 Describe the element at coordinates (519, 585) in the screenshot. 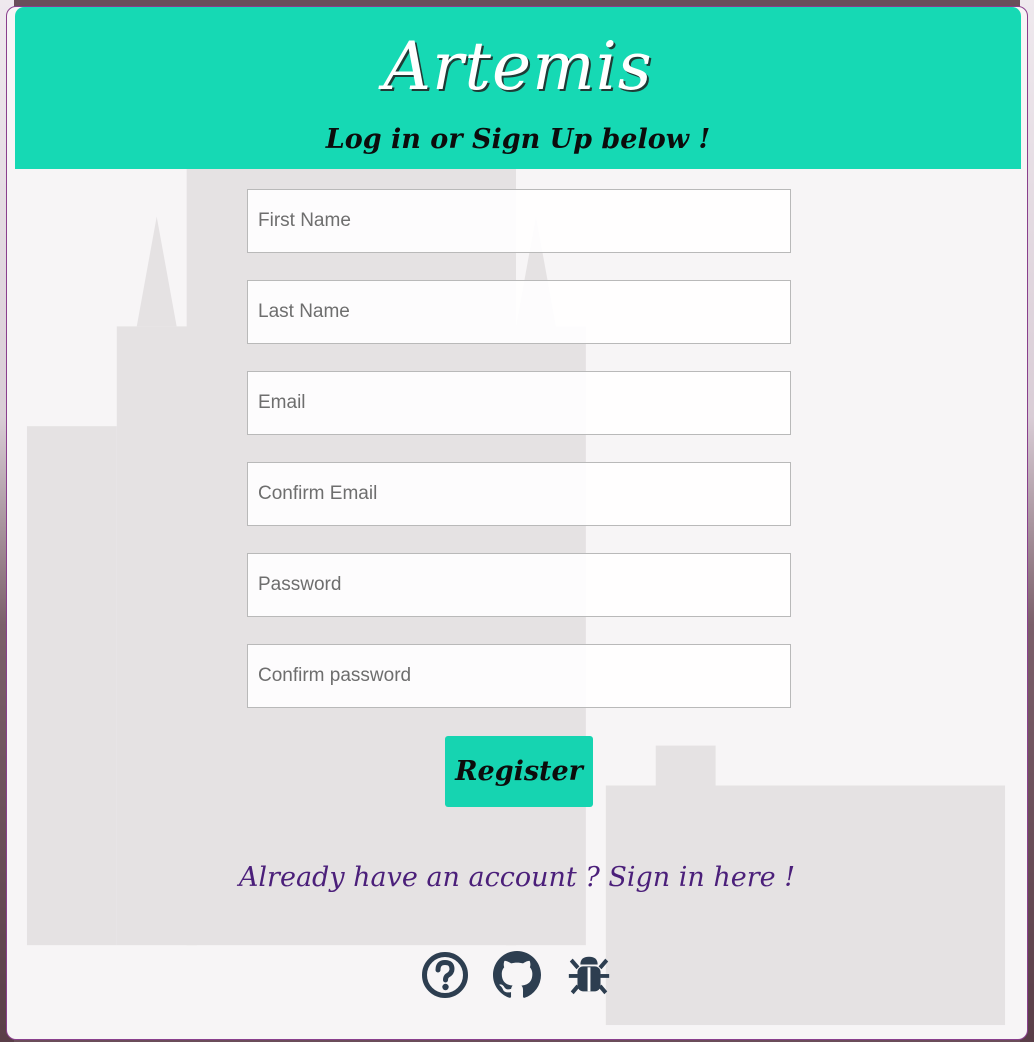

I see `password-field` at that location.